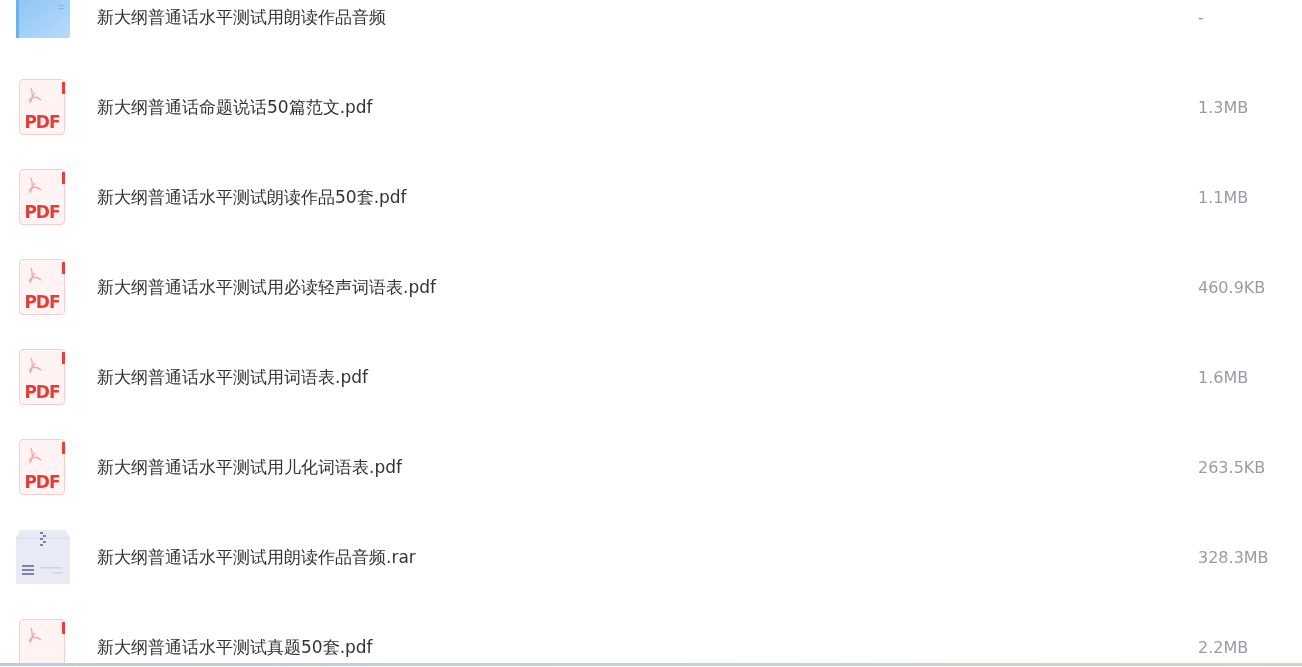  Describe the element at coordinates (43, 19) in the screenshot. I see `folder-icon` at that location.